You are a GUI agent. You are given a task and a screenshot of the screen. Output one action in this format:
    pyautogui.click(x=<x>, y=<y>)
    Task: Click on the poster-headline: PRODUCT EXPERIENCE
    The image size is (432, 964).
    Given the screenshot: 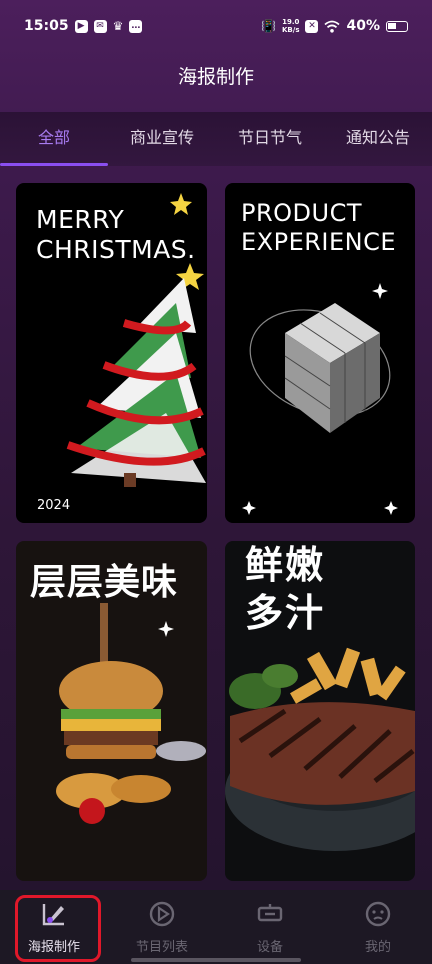 What is the action you would take?
    pyautogui.click(x=318, y=228)
    